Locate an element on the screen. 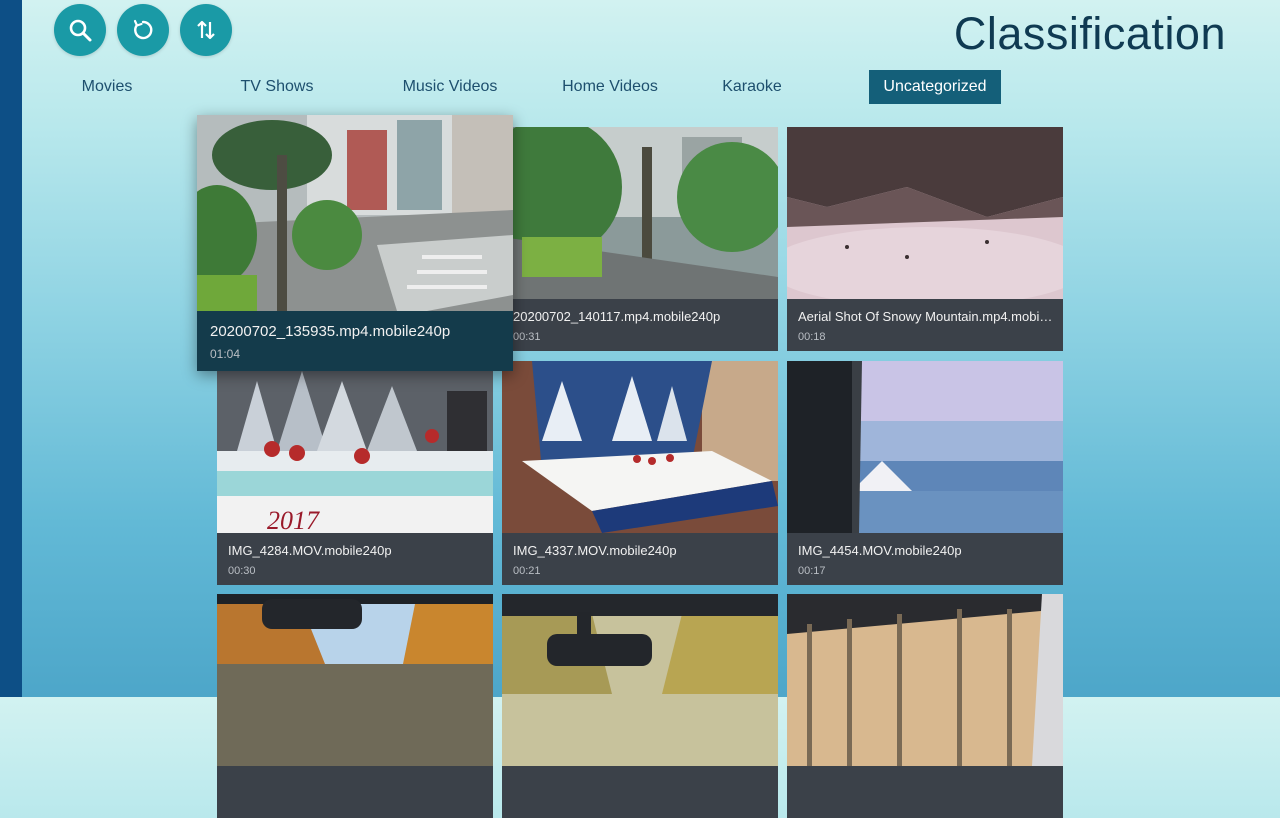  video-duration: 00:30 is located at coordinates (242, 571).